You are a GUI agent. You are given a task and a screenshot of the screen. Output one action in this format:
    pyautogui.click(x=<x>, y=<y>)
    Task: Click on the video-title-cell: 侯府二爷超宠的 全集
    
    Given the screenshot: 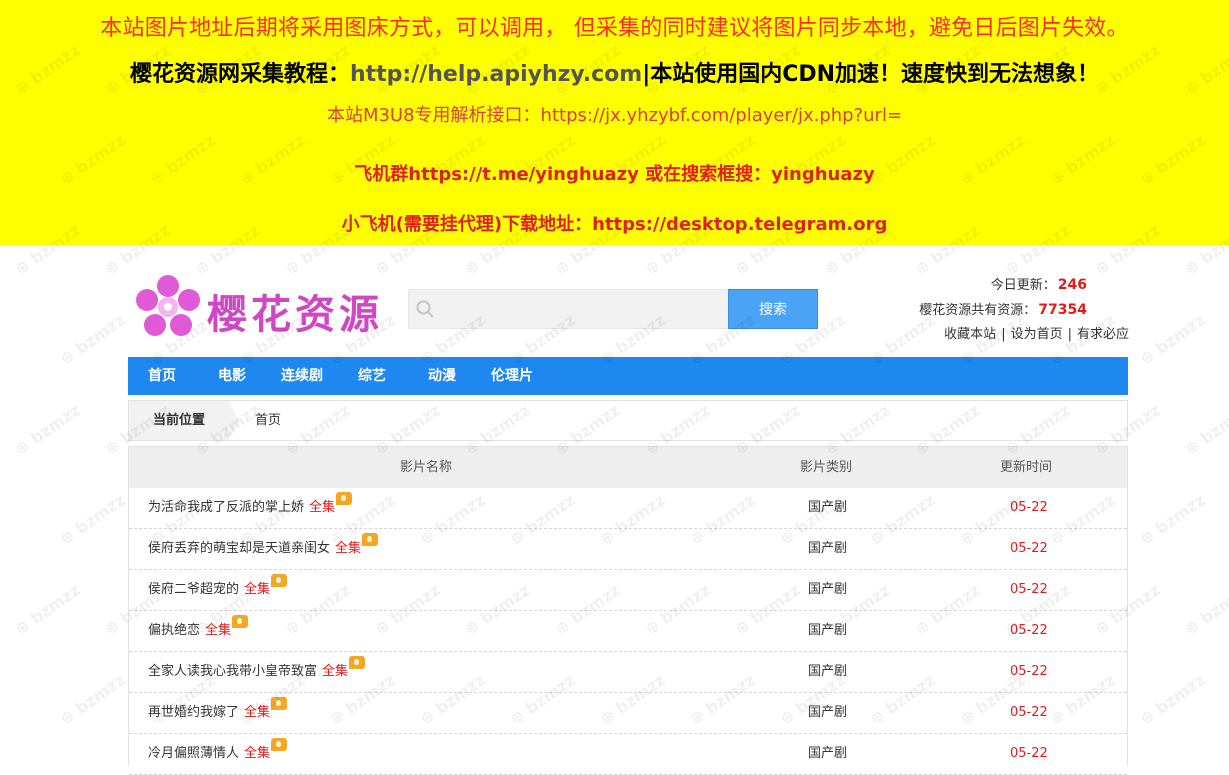 What is the action you would take?
    pyautogui.click(x=218, y=590)
    